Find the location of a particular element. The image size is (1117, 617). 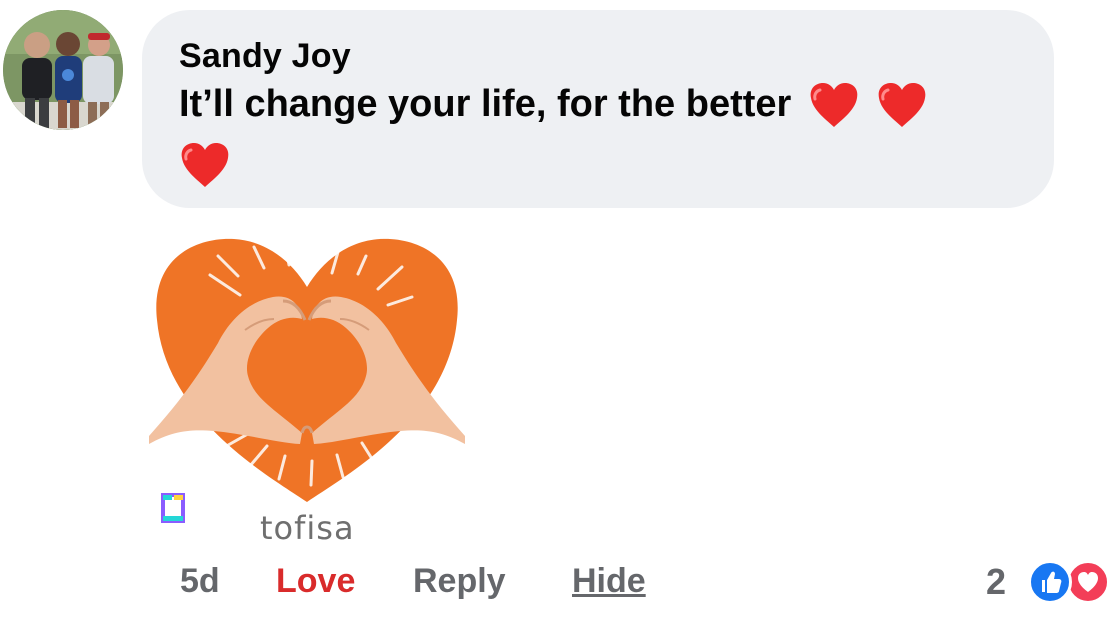

reaction-count: 2 is located at coordinates (996, 581).